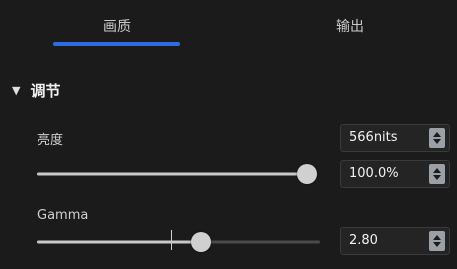  I want to click on brightness-slider, so click(177, 174).